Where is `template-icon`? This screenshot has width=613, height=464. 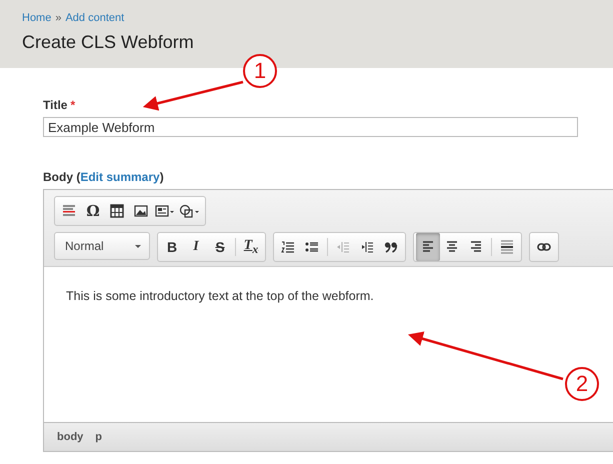
template-icon is located at coordinates (165, 211).